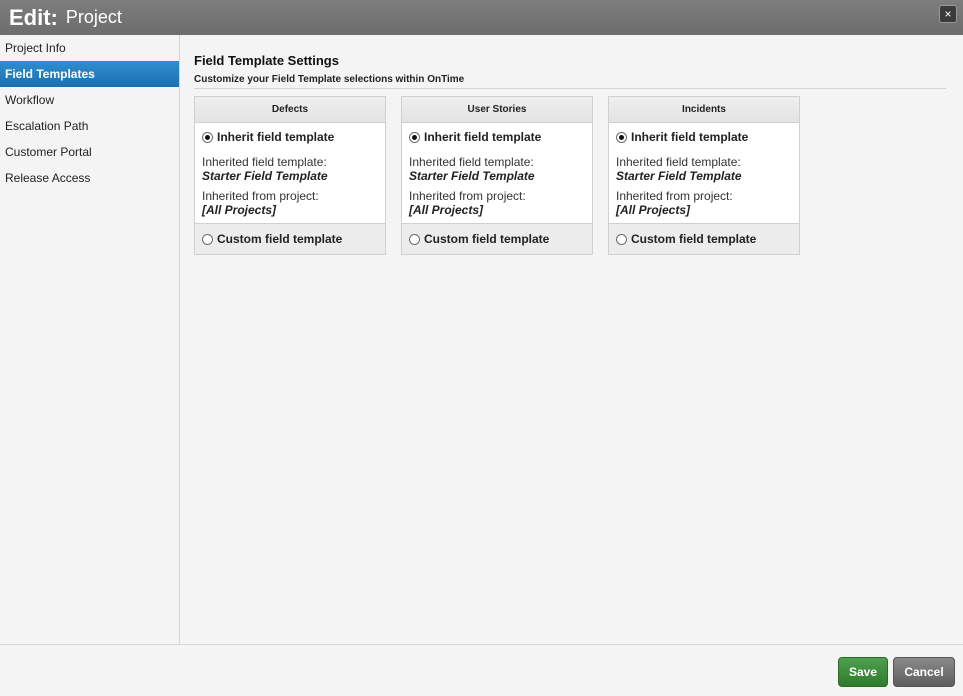 This screenshot has width=963, height=696. What do you see at coordinates (89, 178) in the screenshot?
I see `sidebar-item-release-access: Release Access` at bounding box center [89, 178].